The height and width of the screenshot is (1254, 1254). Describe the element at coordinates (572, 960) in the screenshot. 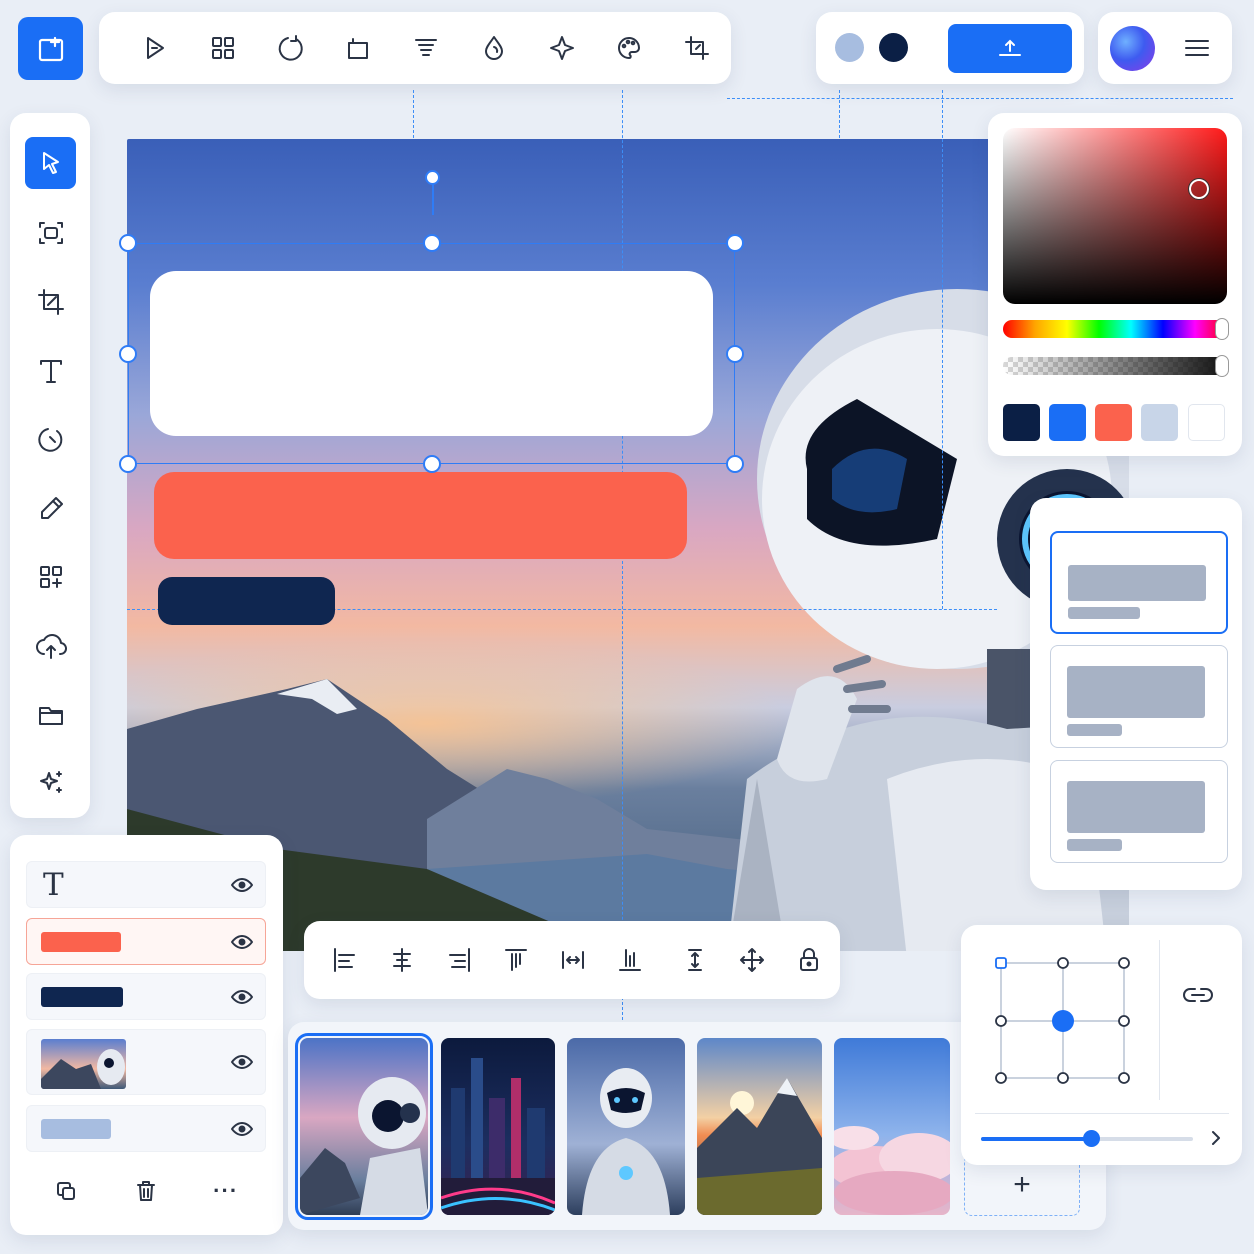

I see `distribute-h-button` at that location.